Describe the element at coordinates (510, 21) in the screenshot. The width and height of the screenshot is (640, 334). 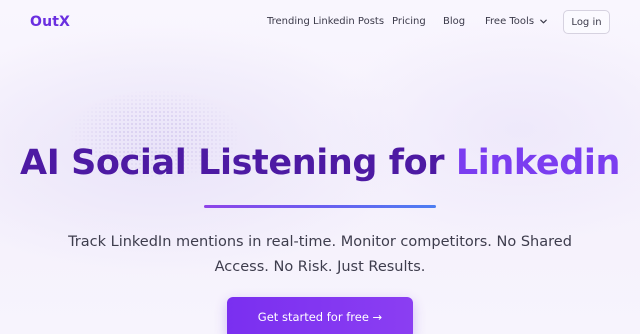
I see `nav-dropdown-free-tools-label: Free Tools` at that location.